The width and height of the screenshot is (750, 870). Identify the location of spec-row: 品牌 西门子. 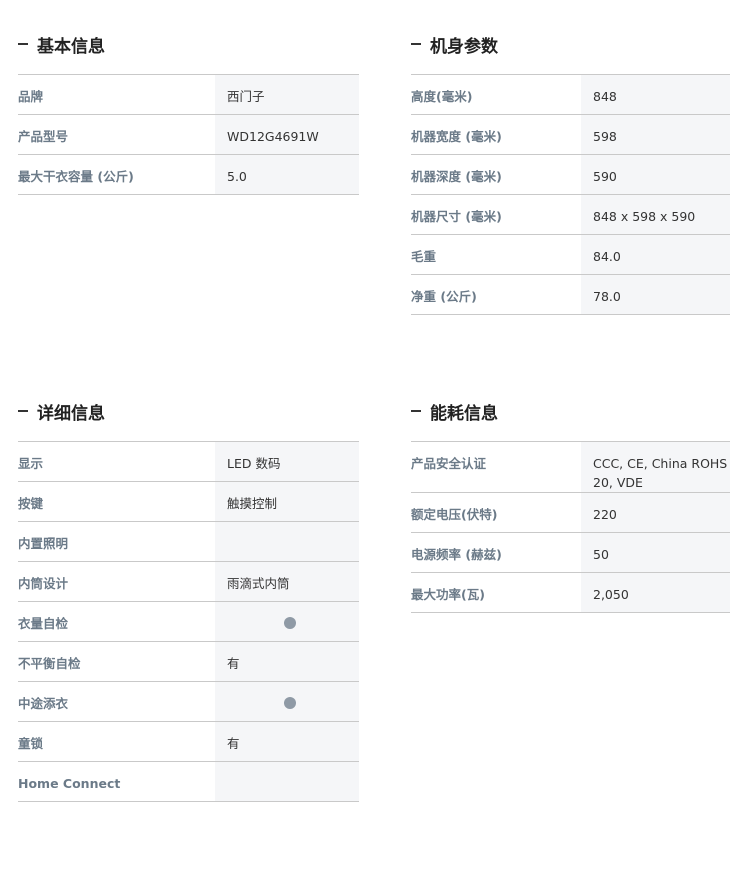
(188, 94).